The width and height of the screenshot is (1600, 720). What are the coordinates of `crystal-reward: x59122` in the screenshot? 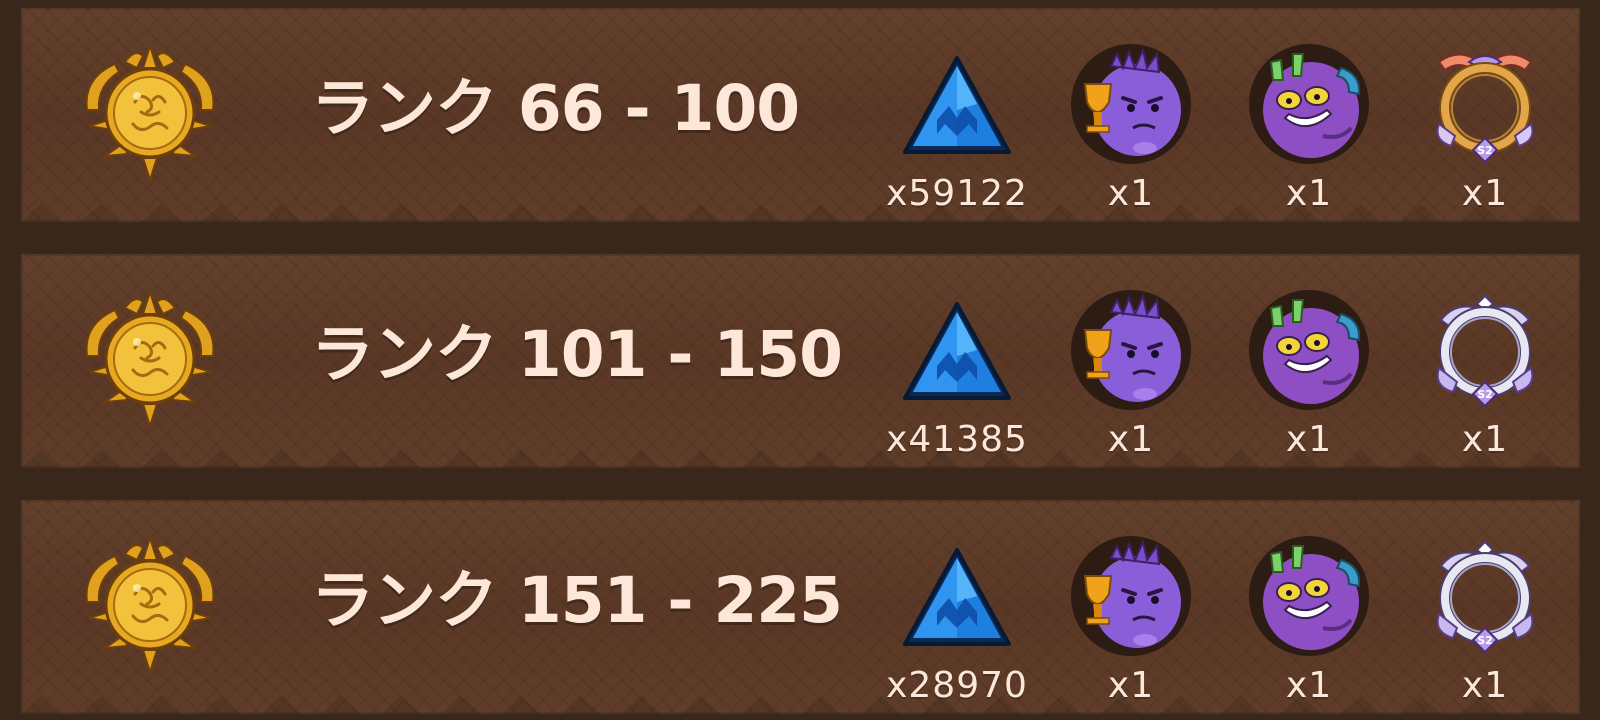 It's located at (957, 129).